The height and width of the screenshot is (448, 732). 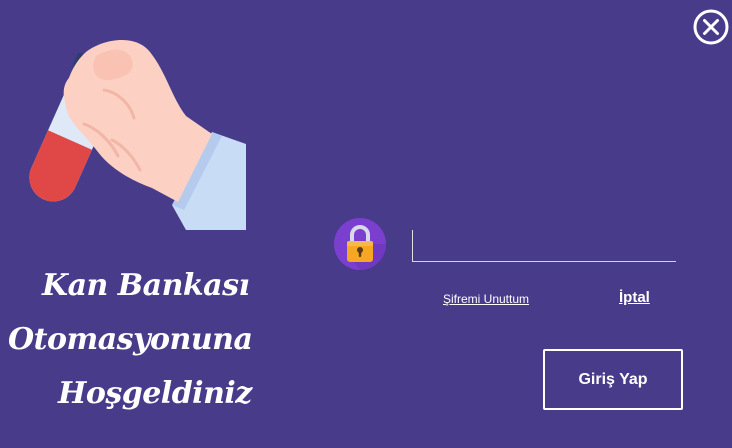 I want to click on login-button: Giriş Yap, so click(x=613, y=379).